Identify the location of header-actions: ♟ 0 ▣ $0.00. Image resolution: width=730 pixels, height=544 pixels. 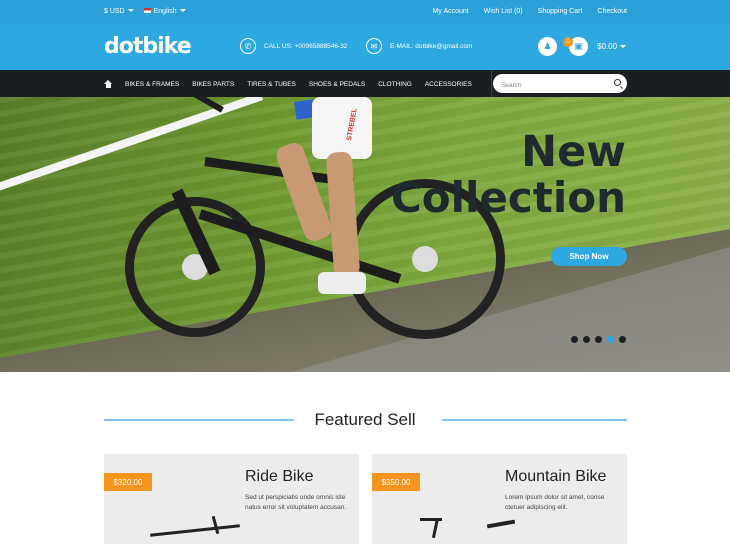
(582, 46).